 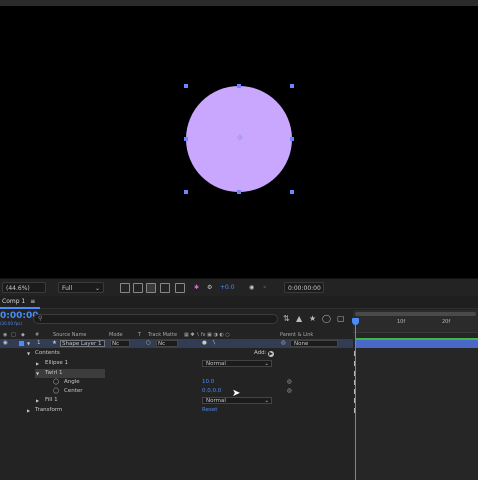 What do you see at coordinates (23, 335) in the screenshot?
I see `label-icon: ◆` at bounding box center [23, 335].